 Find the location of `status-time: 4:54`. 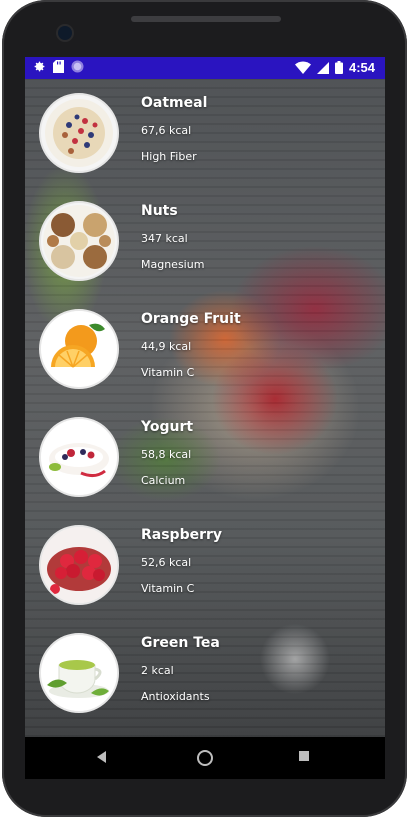

status-time: 4:54 is located at coordinates (361, 67).